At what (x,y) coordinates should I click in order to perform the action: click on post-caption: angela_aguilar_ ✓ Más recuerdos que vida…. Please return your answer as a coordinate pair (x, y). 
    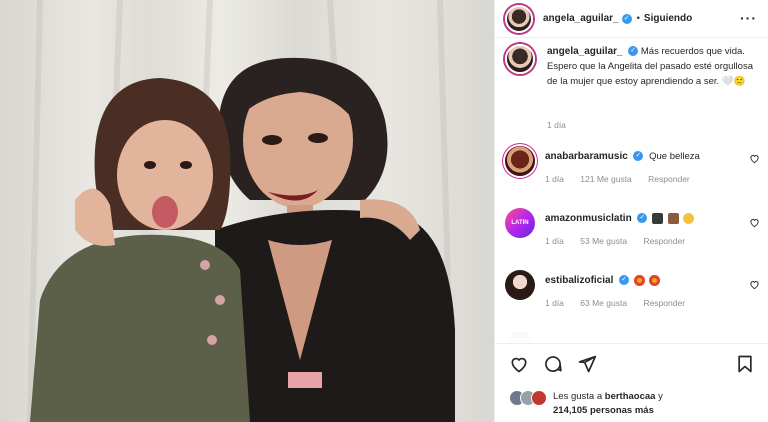
    Looking at the image, I should click on (632, 66).